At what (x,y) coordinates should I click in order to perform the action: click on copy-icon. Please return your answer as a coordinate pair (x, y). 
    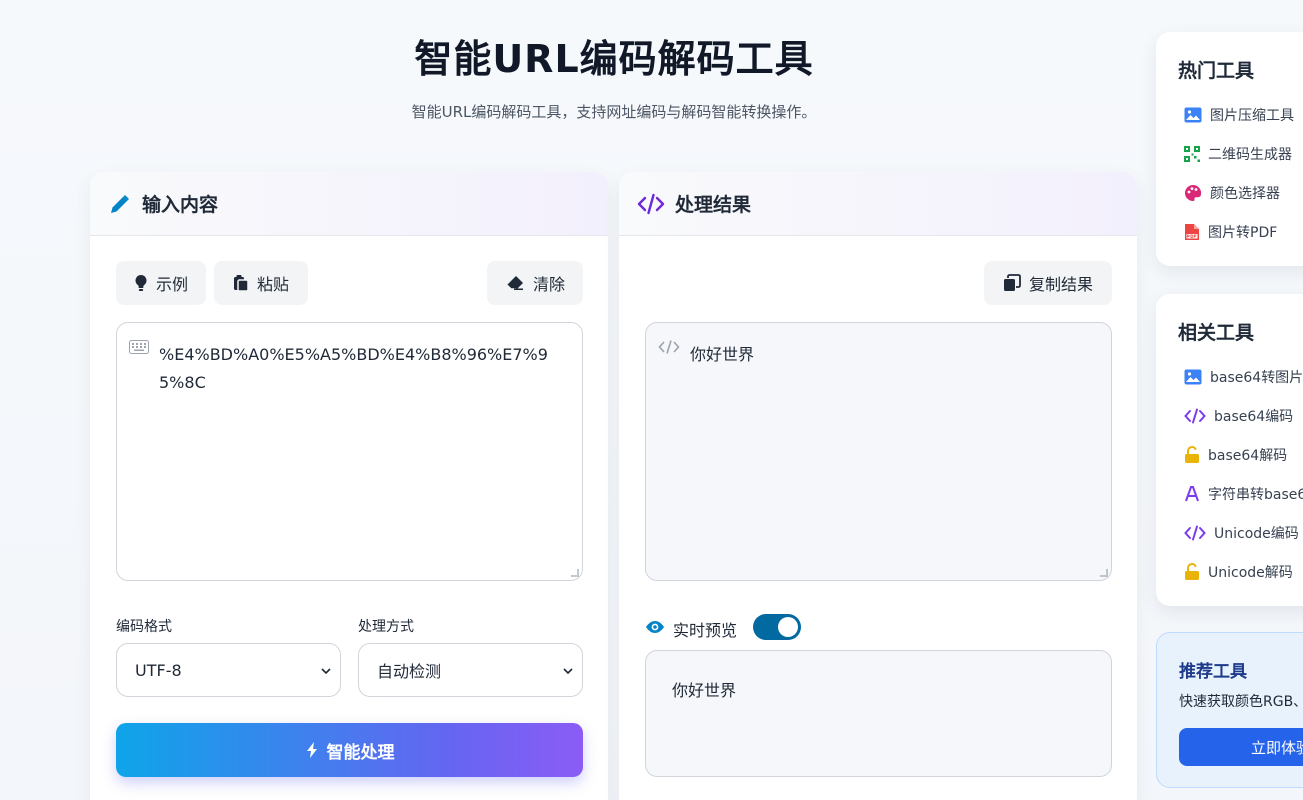
    Looking at the image, I should click on (1012, 283).